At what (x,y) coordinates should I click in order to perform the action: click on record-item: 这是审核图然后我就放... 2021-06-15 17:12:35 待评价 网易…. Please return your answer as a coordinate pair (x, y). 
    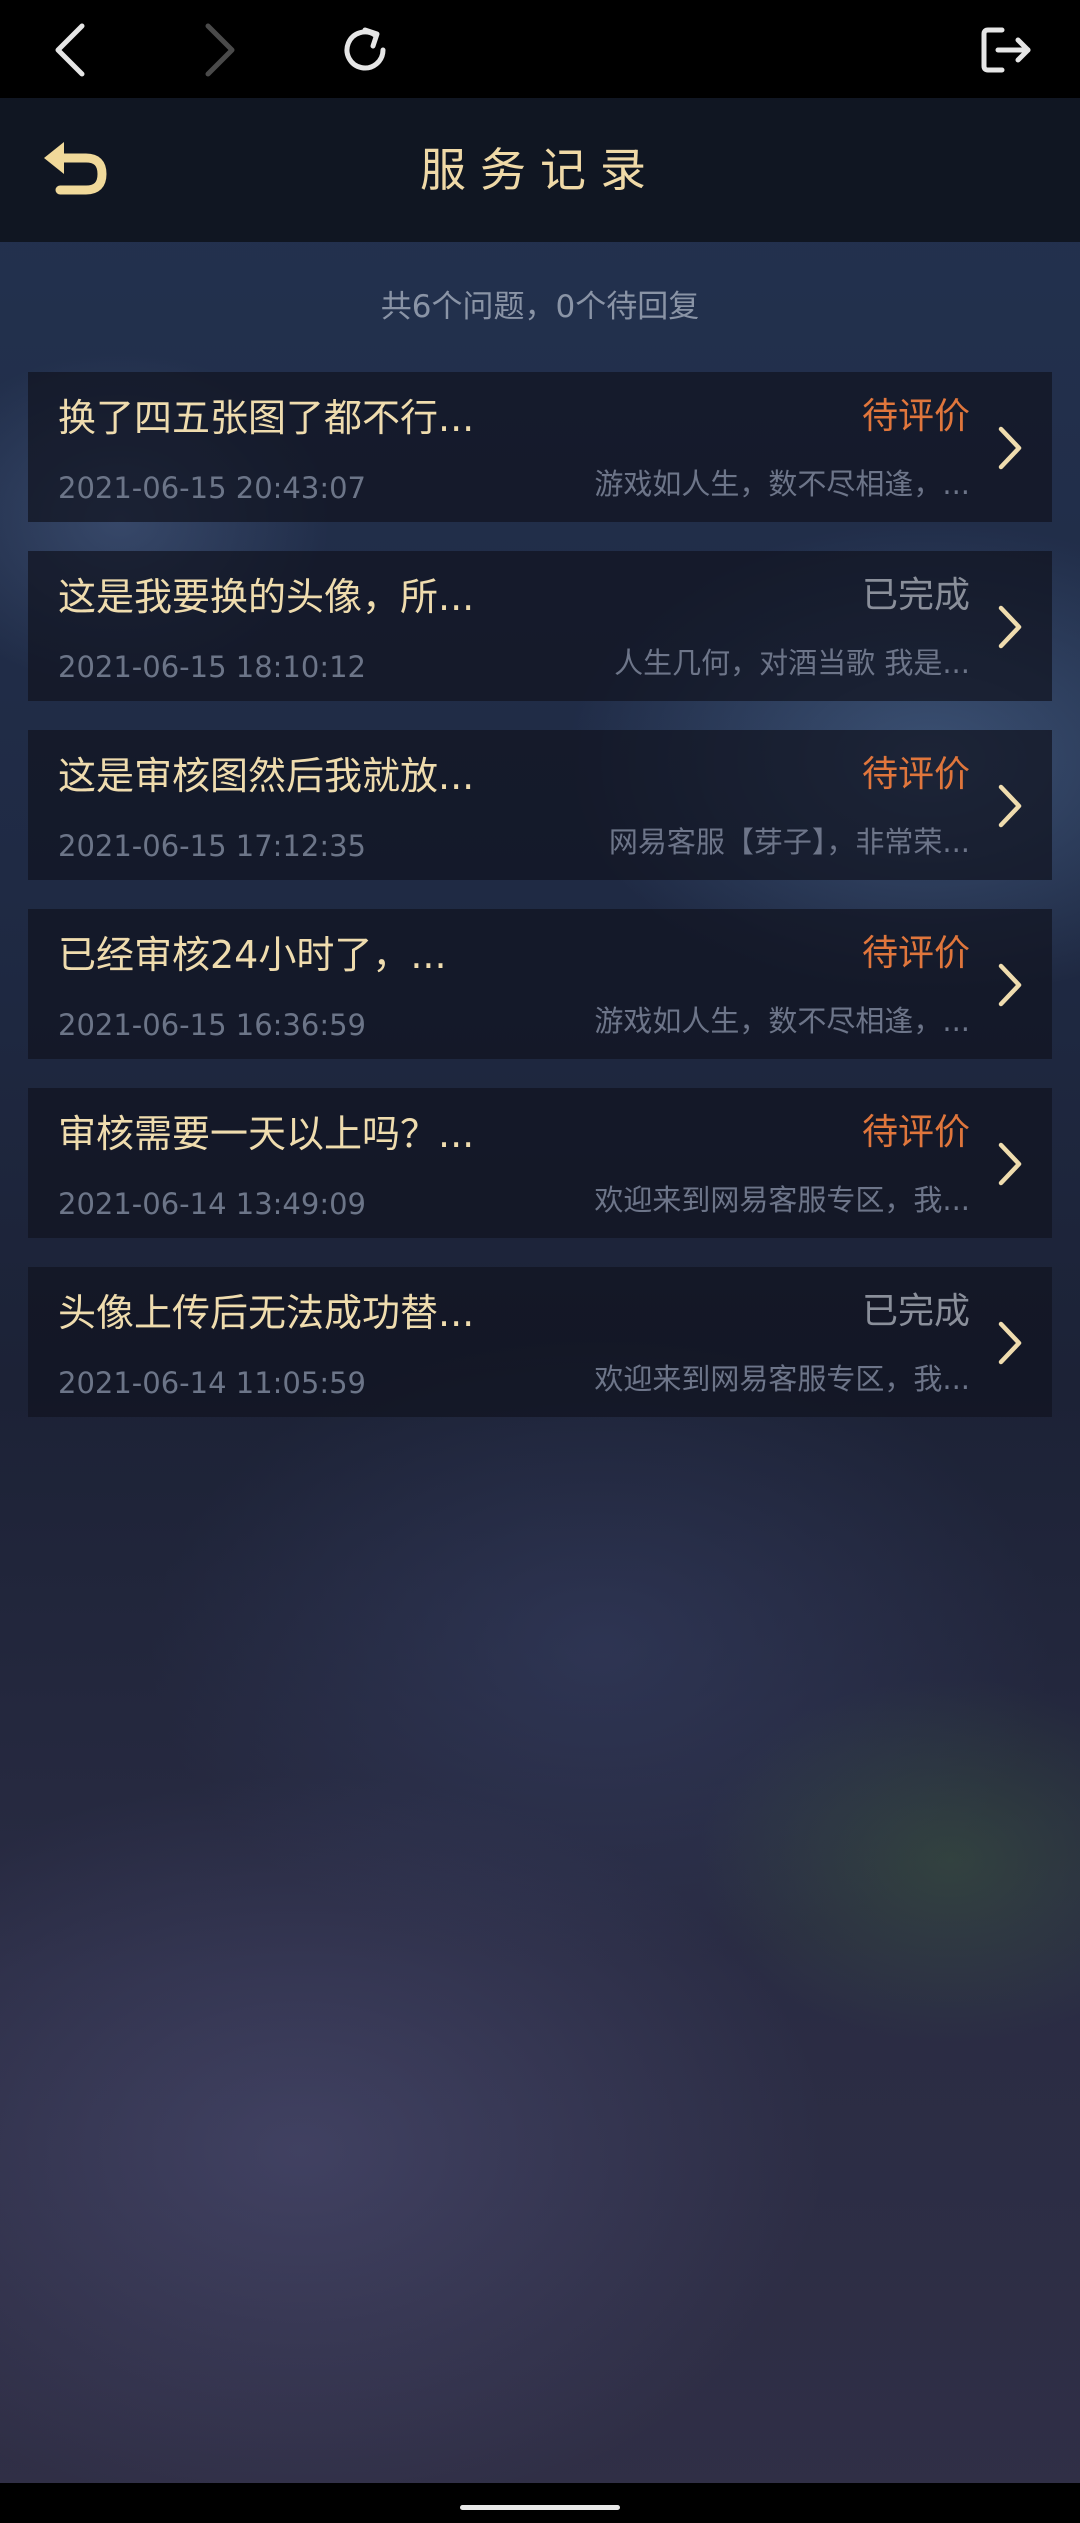
    Looking at the image, I should click on (540, 805).